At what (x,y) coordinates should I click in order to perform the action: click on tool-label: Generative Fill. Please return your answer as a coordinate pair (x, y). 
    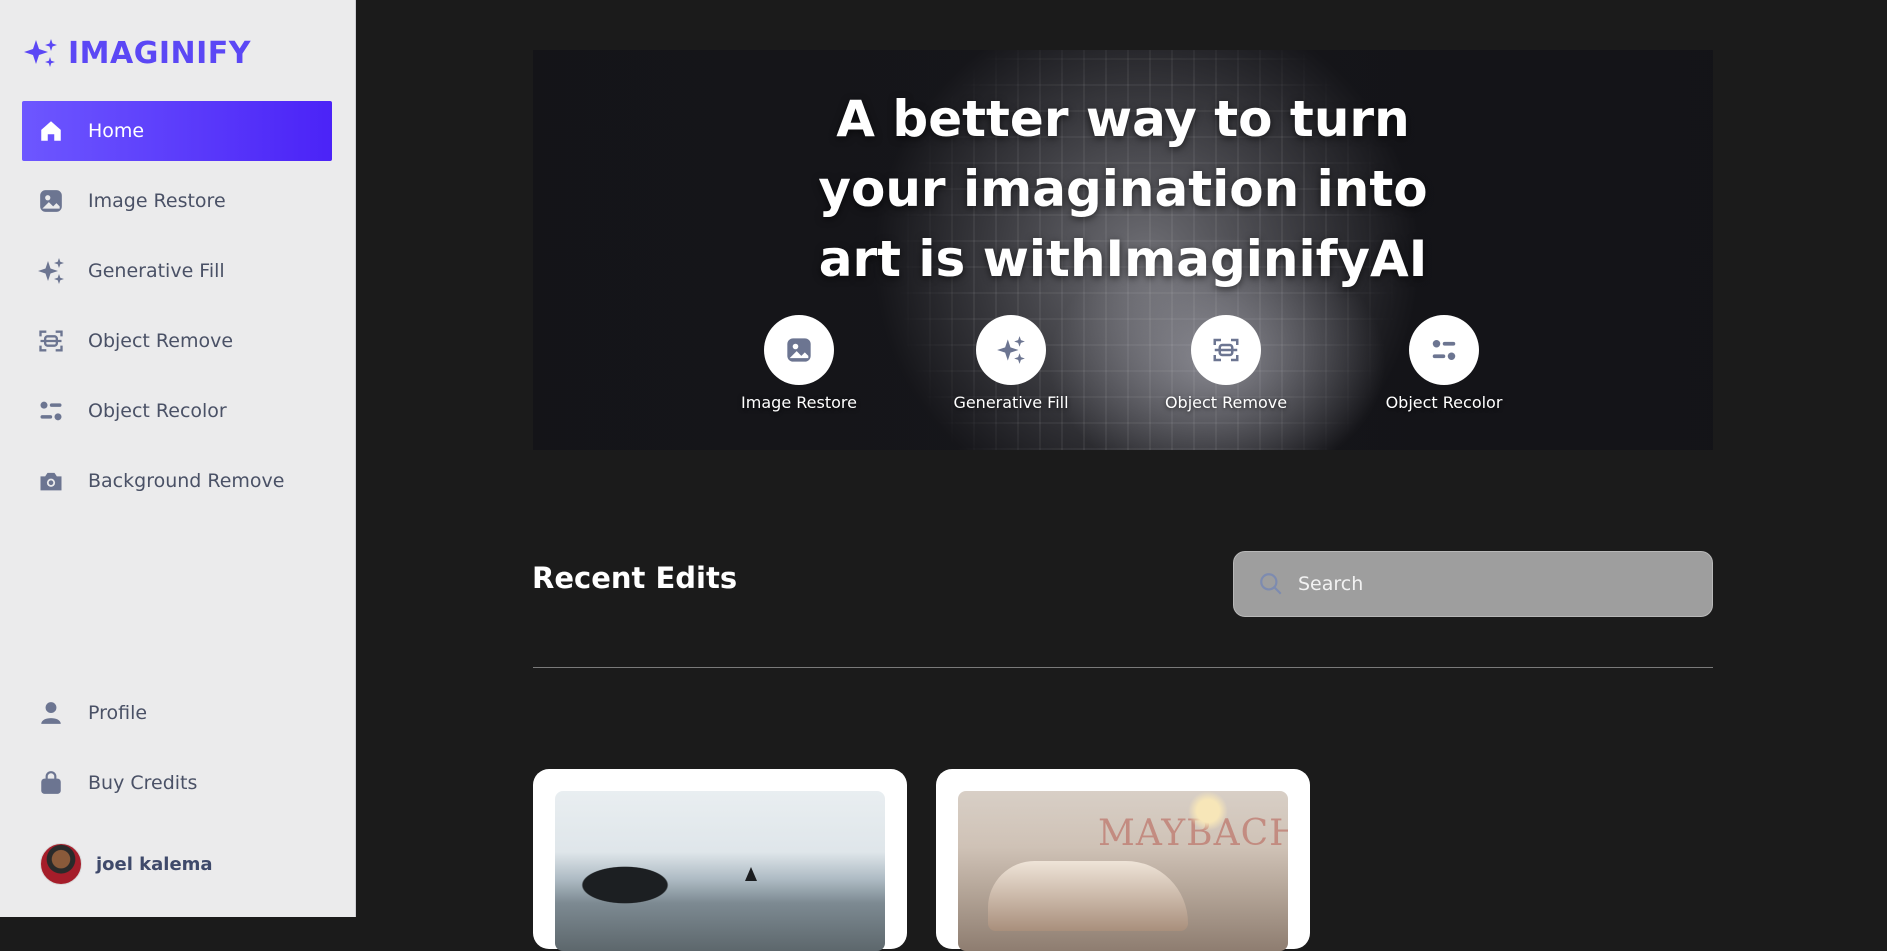
    Looking at the image, I should click on (1011, 402).